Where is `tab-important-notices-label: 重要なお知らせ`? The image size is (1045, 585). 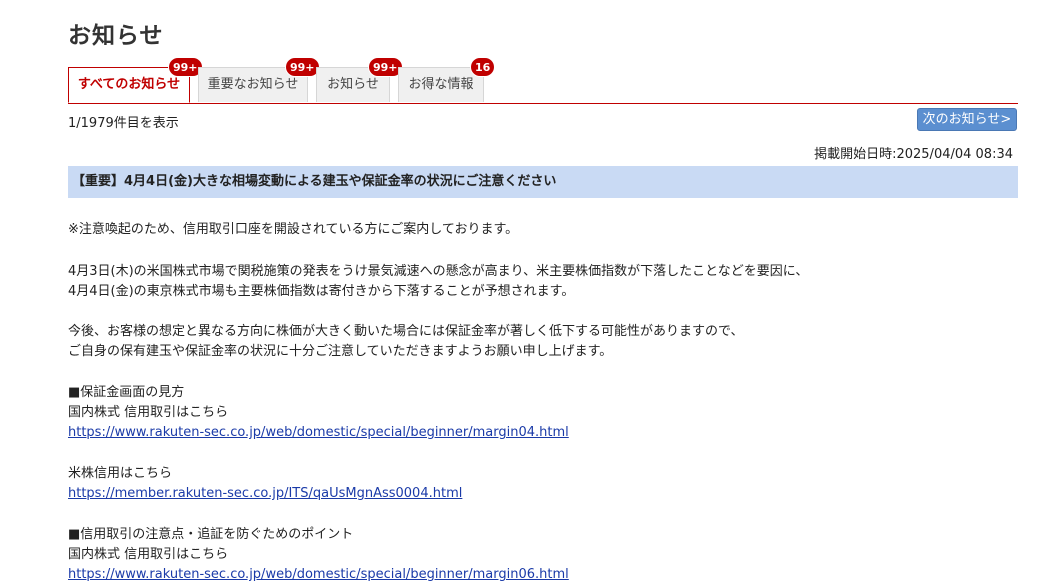
tab-important-notices-label: 重要なお知らせ is located at coordinates (253, 84).